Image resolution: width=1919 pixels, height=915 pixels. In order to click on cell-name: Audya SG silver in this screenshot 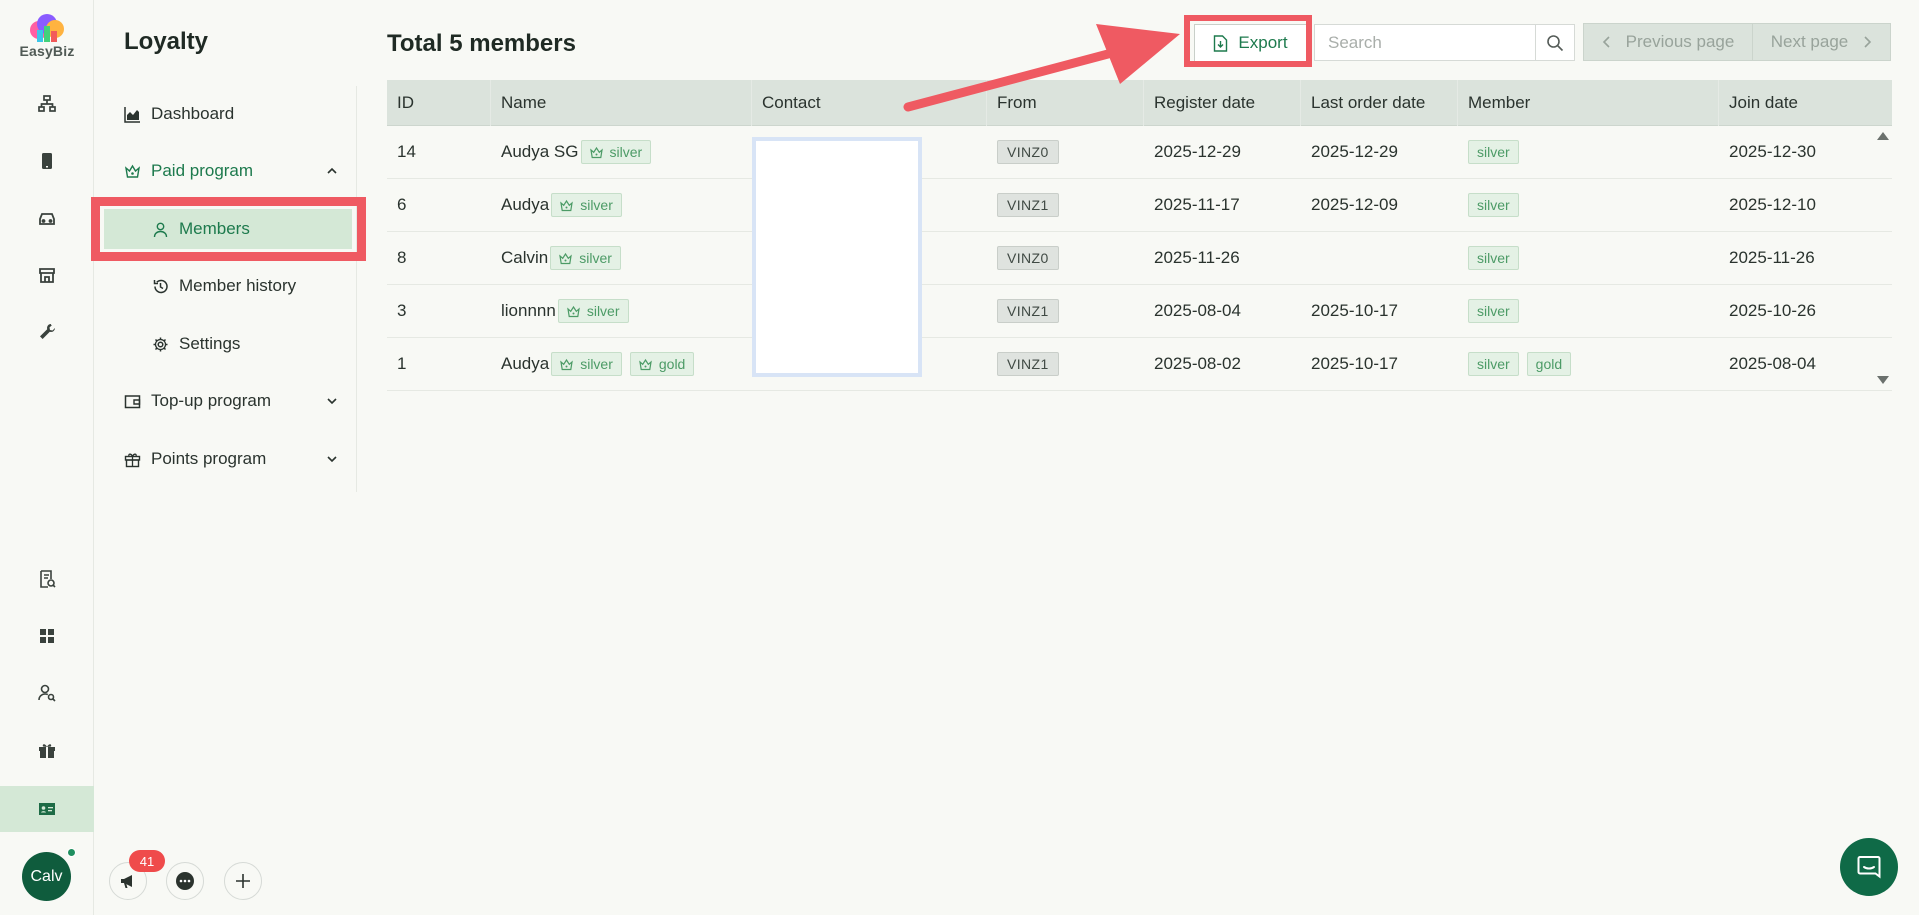, I will do `click(621, 152)`.